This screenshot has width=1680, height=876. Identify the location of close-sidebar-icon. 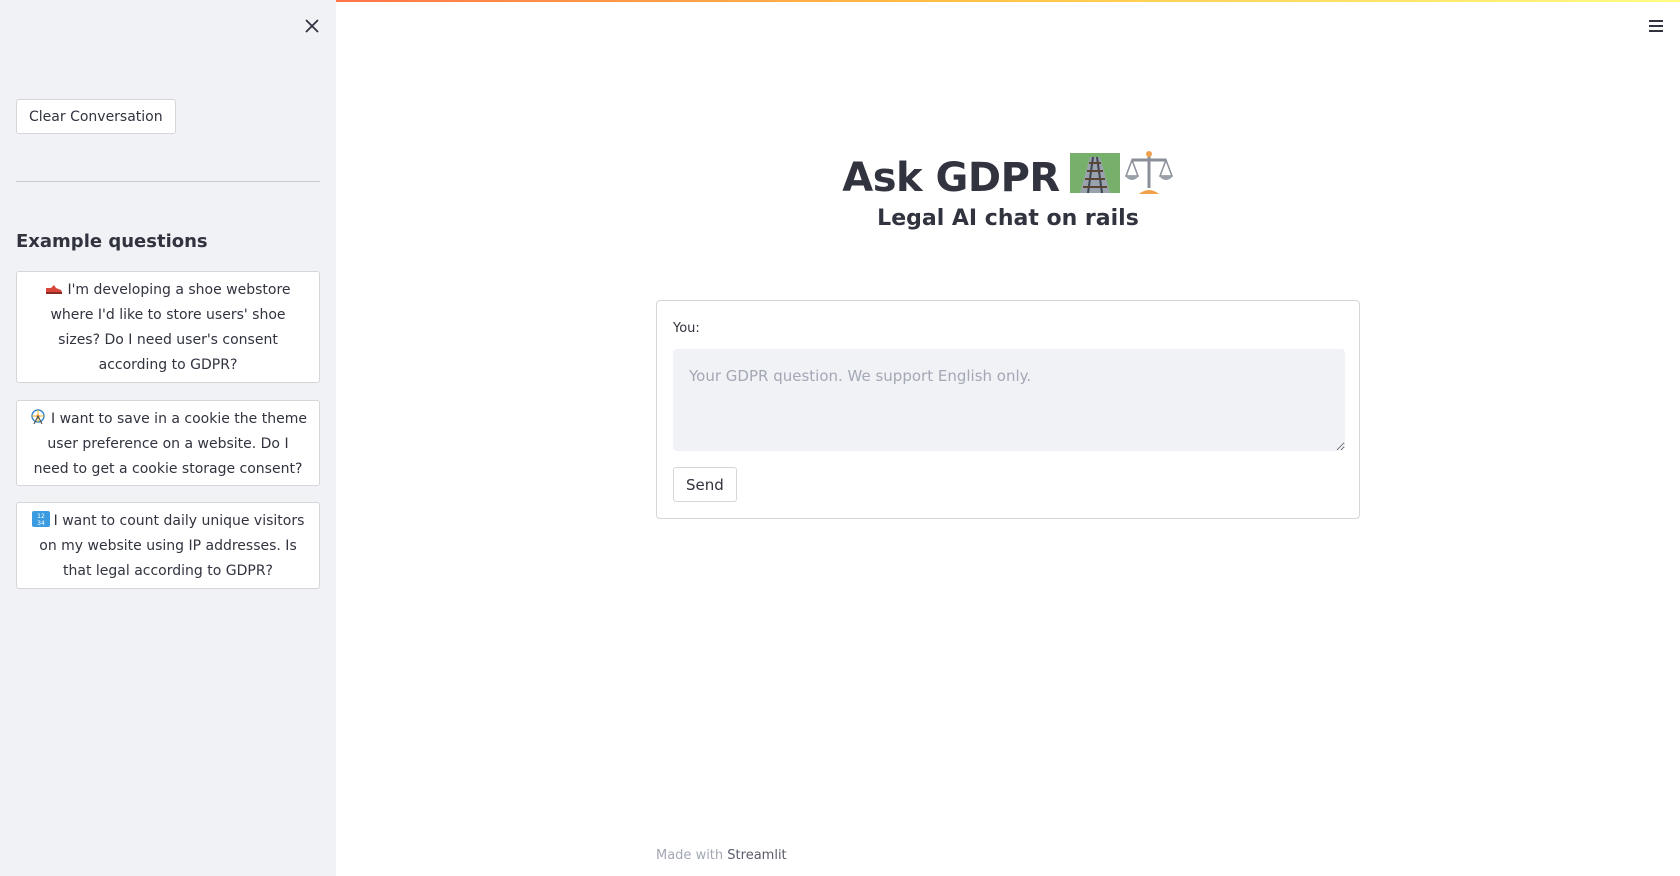
(312, 26).